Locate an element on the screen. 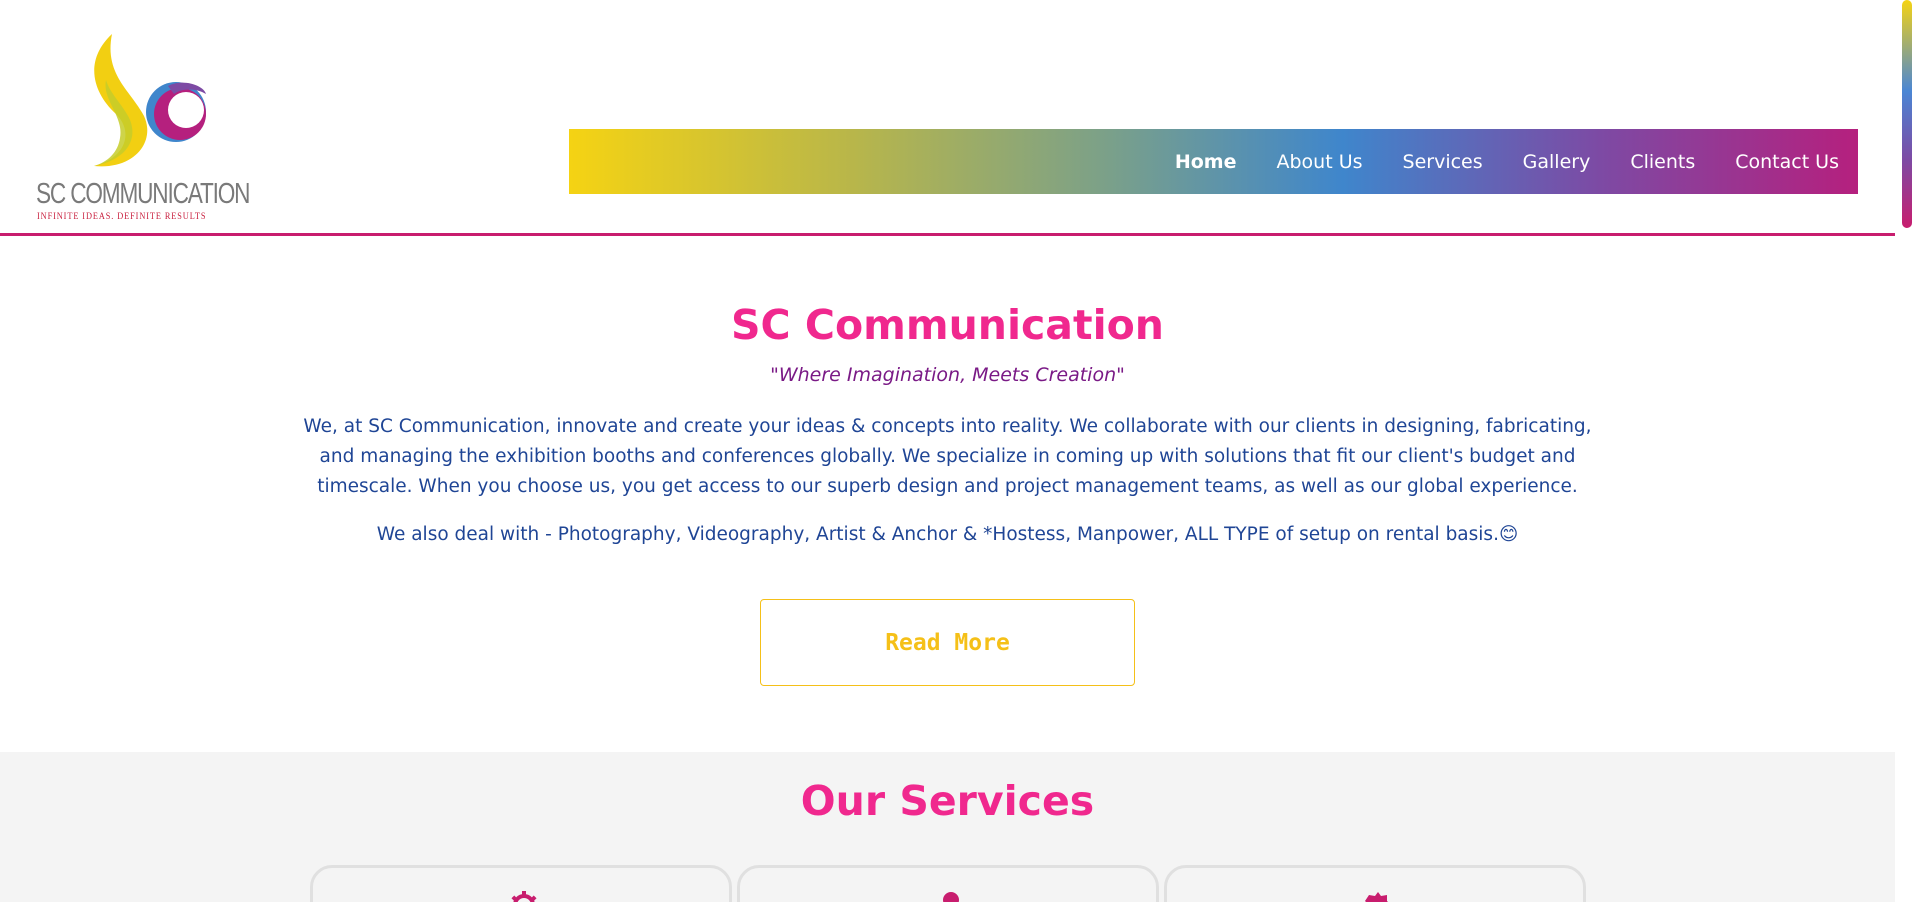  services-title: Our Services is located at coordinates (947, 801).